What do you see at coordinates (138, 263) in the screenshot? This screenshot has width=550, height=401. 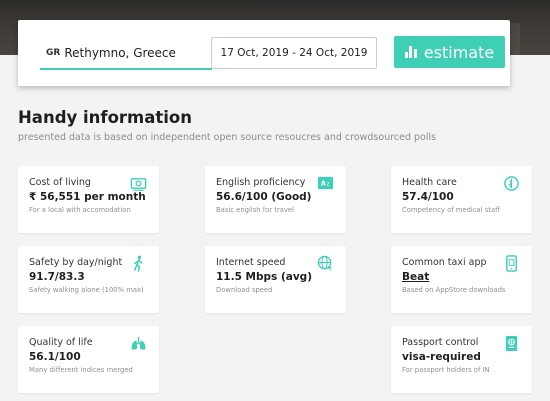 I see `walking-person-icon` at bounding box center [138, 263].